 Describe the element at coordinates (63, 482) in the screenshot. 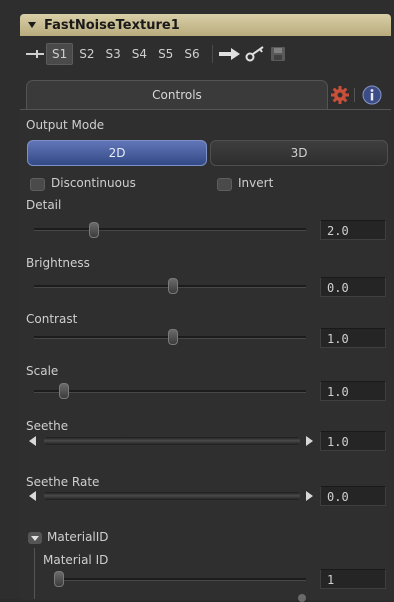

I see `jog-label: Seethe Rate` at that location.